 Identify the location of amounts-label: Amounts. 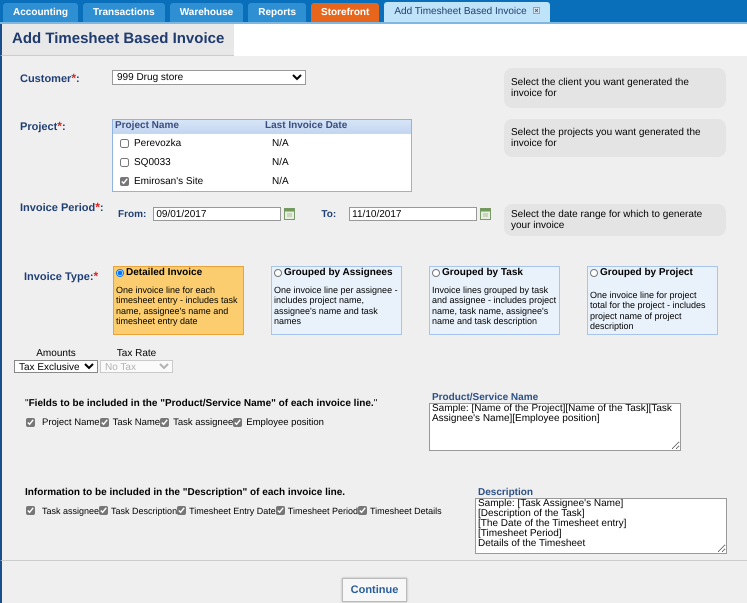
(56, 353).